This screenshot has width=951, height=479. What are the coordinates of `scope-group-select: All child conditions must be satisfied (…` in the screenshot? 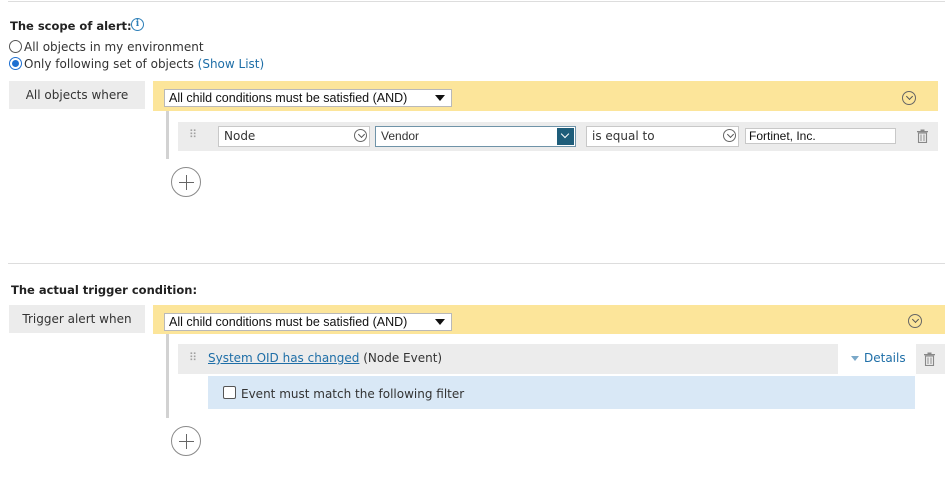 It's located at (308, 98).